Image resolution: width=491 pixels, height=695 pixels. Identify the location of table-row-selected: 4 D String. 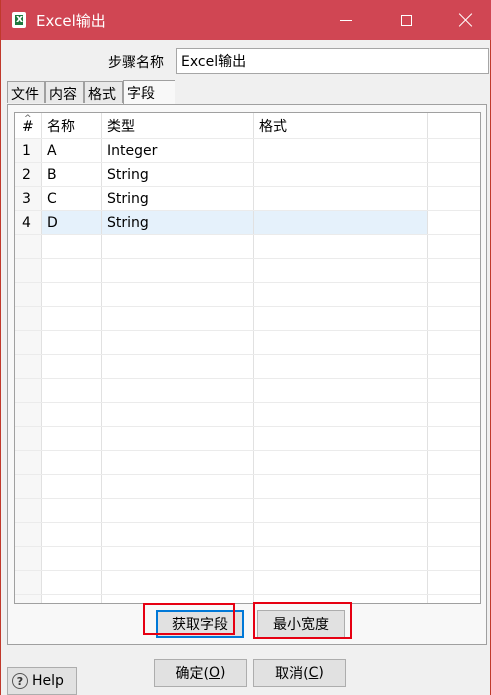
(247, 223).